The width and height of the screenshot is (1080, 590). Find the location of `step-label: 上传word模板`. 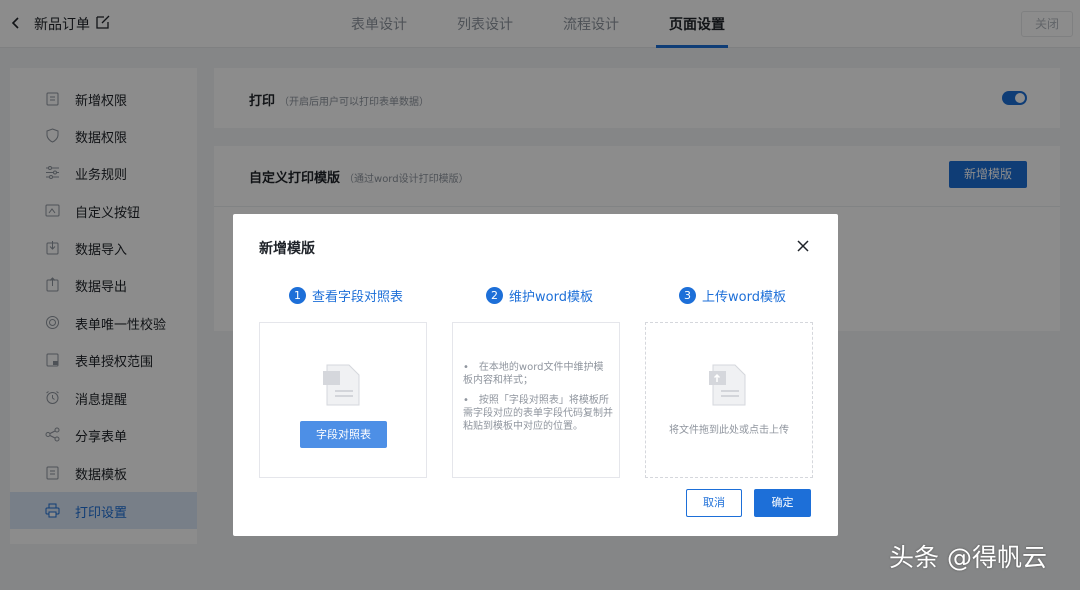

step-label: 上传word模板 is located at coordinates (744, 297).